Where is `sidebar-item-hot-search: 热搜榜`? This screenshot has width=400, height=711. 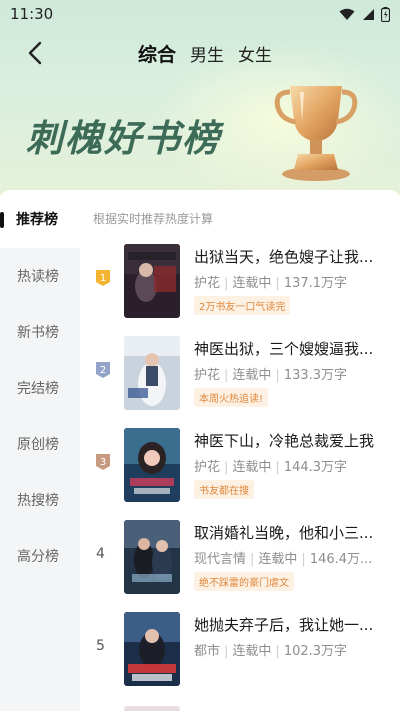
sidebar-item-hot-search: 热搜榜 is located at coordinates (40, 500).